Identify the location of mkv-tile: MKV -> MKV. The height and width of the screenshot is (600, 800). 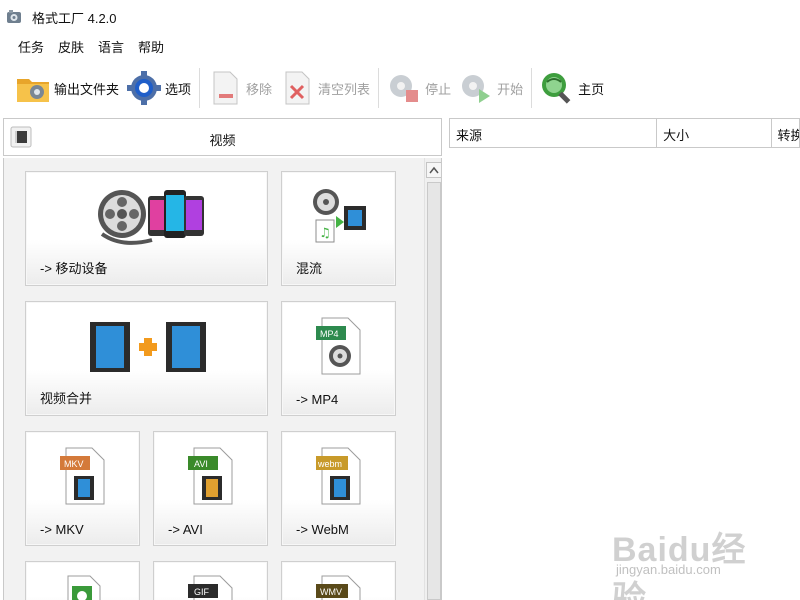
(82, 488).